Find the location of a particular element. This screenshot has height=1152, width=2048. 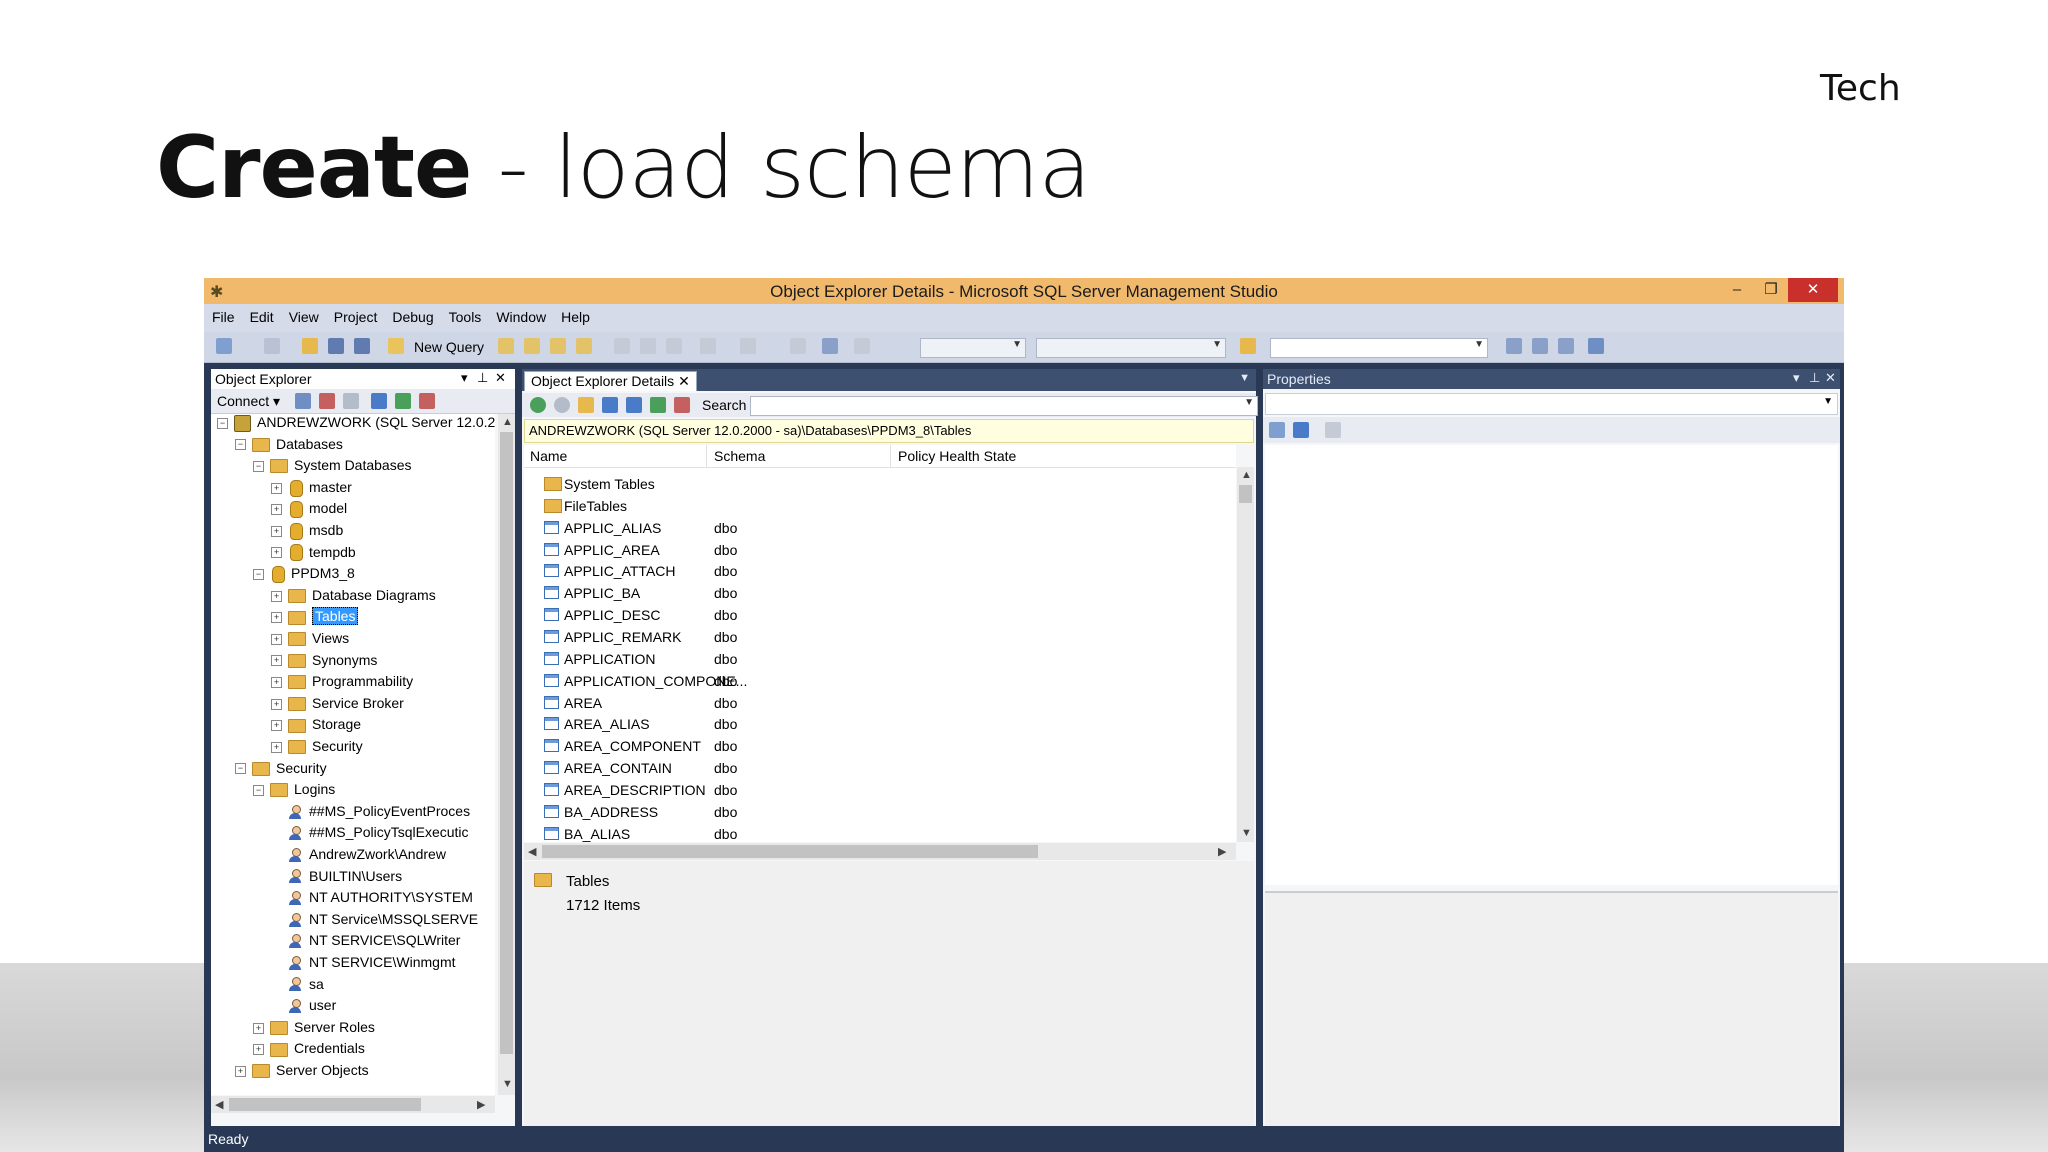

analysis-query-icon is located at coordinates (532, 346).